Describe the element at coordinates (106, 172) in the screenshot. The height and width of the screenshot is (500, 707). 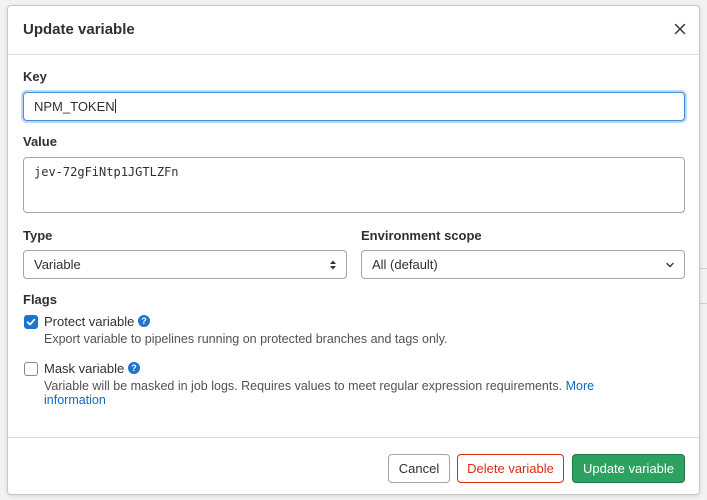
I see `value-textarea-content: jev-72gFiNtp1JGTLZFn` at that location.